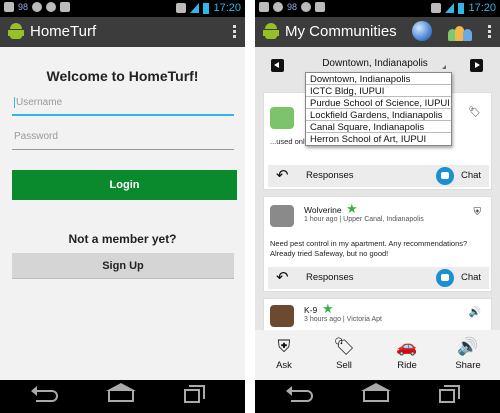 Image resolution: width=500 pixels, height=413 pixels. I want to click on tab-label: Ride, so click(407, 365).